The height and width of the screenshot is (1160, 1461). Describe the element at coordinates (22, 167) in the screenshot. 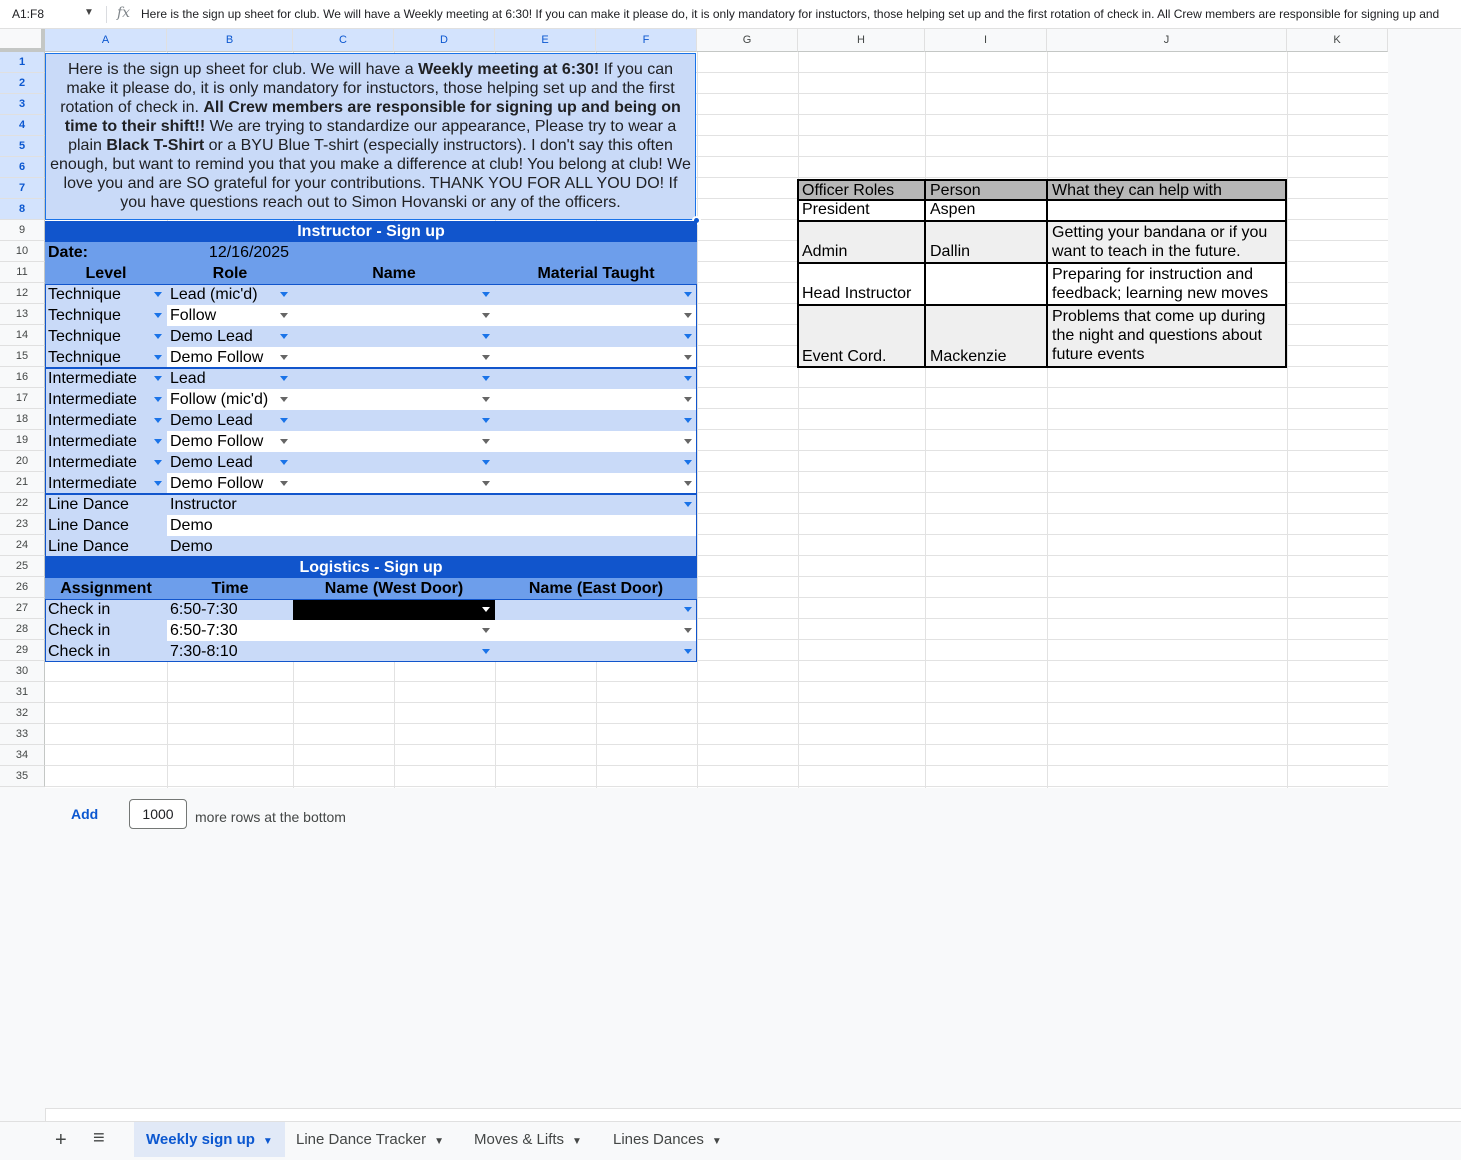

I see `row-header-6: 6` at that location.